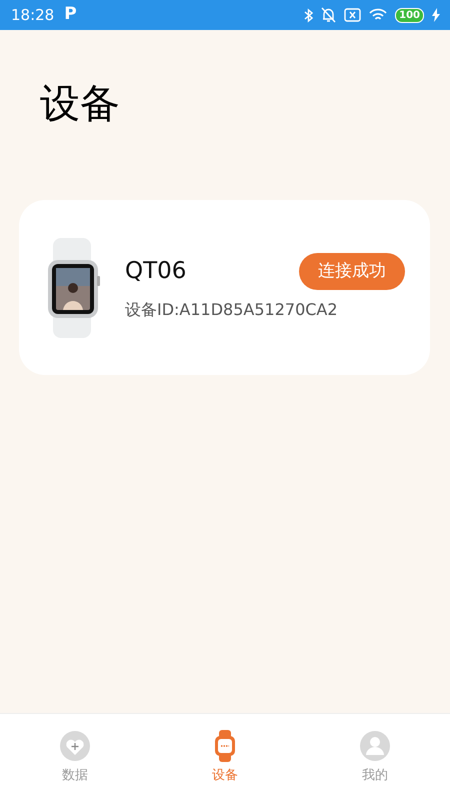  Describe the element at coordinates (309, 15) in the screenshot. I see `bluetooth-icon` at that location.